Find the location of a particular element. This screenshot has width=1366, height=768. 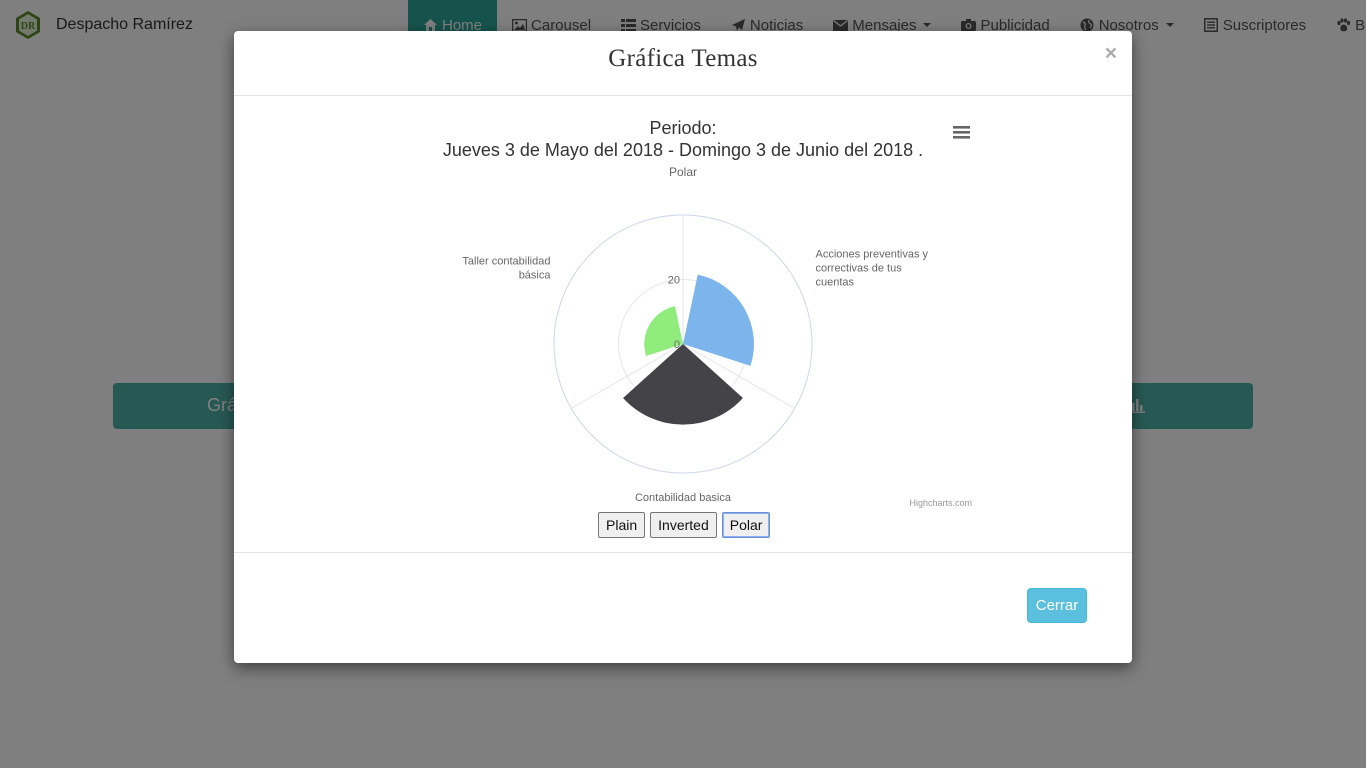

modal-header: Gráfica Temas × is located at coordinates (683, 63).